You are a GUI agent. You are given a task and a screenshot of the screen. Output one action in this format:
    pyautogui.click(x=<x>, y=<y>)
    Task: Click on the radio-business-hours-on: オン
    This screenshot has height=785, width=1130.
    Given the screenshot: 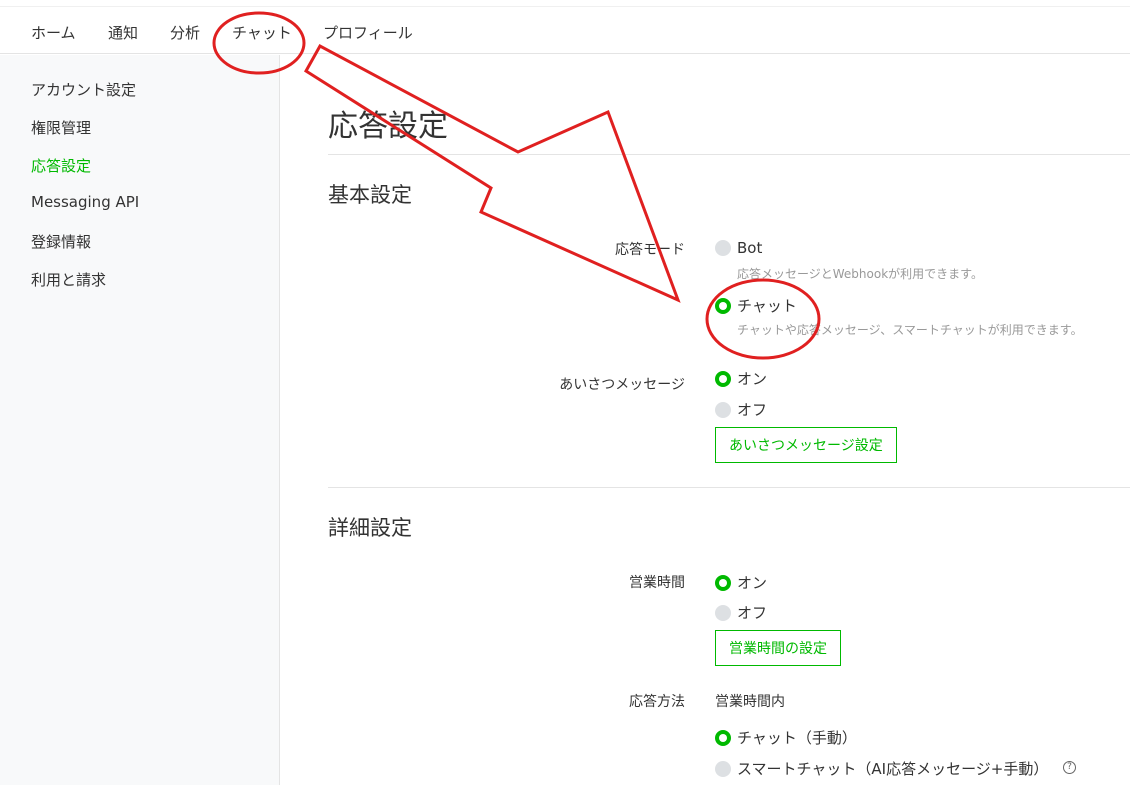 What is the action you would take?
    pyautogui.click(x=741, y=582)
    